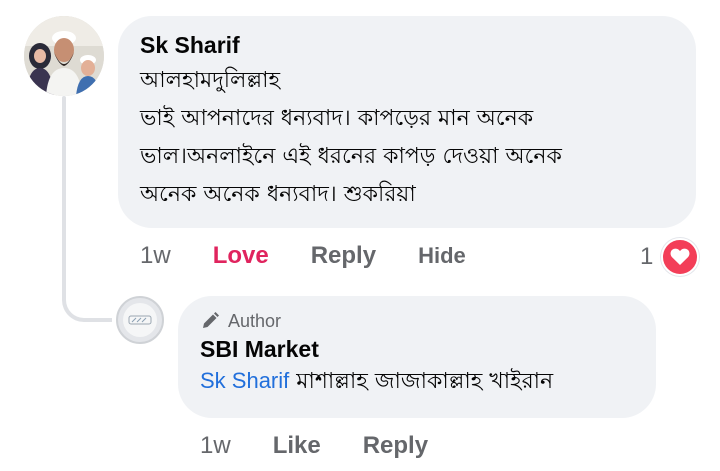  I want to click on comment-actions: 1w Love Reply Hide, so click(324, 256).